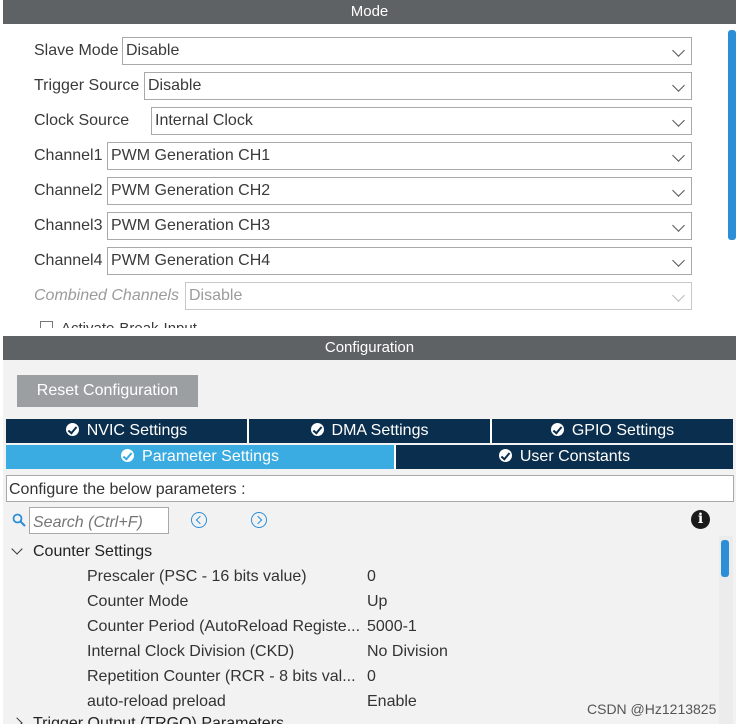 The width and height of the screenshot is (736, 724). I want to click on mode-scrollbar-thumb, so click(732, 135).